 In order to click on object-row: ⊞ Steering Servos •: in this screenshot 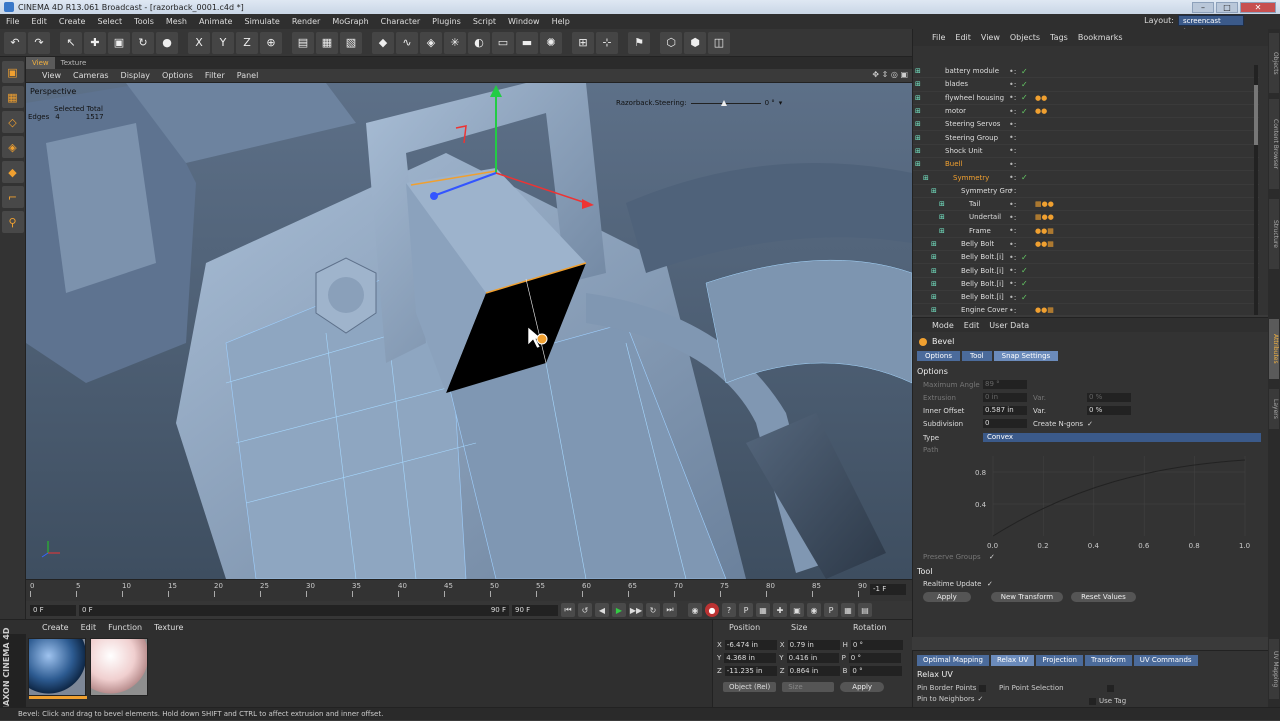, I will do `click(1086, 125)`.